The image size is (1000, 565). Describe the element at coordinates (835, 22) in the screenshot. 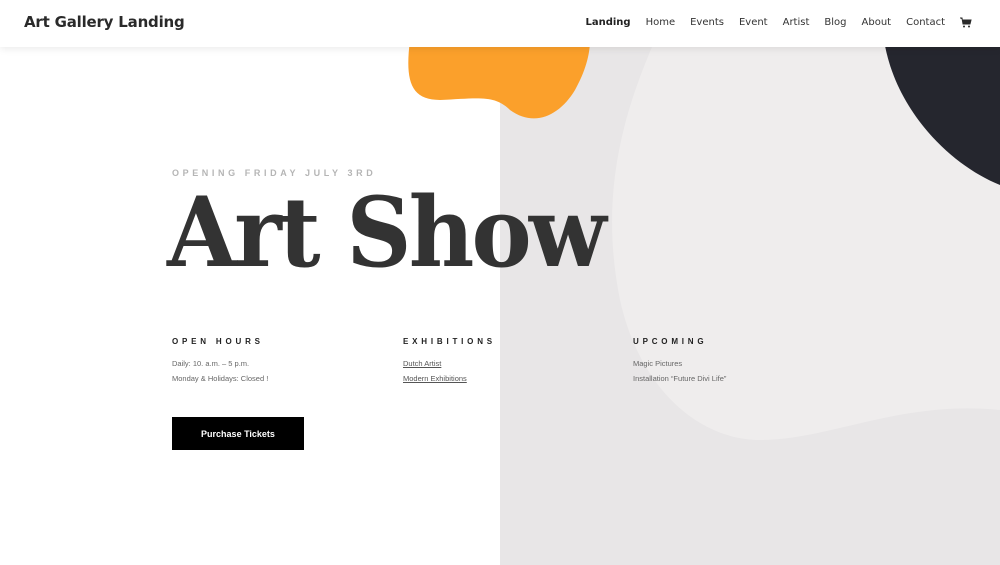

I see `nav-blog: Blog` at that location.